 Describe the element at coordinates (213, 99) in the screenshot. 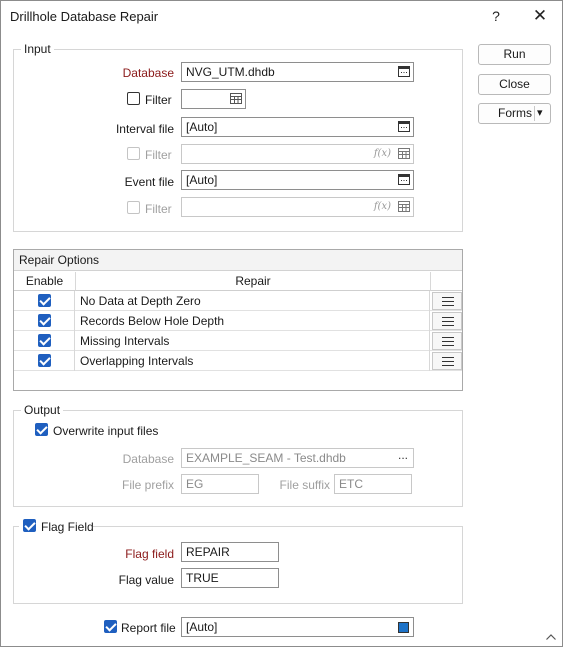

I see `filter-field` at that location.